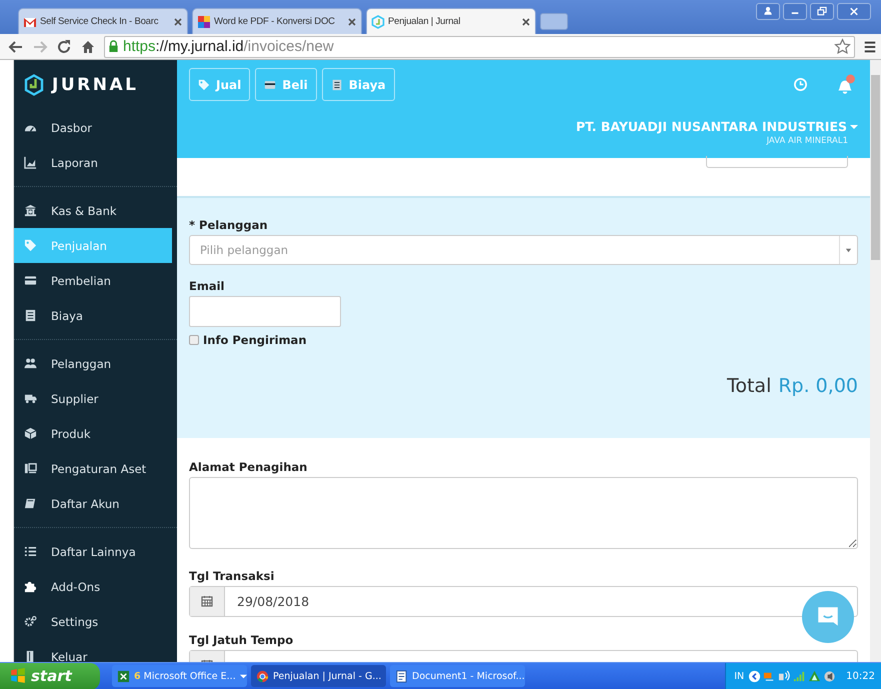  Describe the element at coordinates (93, 551) in the screenshot. I see `sidebar-item: Daftar Lainnya` at that location.